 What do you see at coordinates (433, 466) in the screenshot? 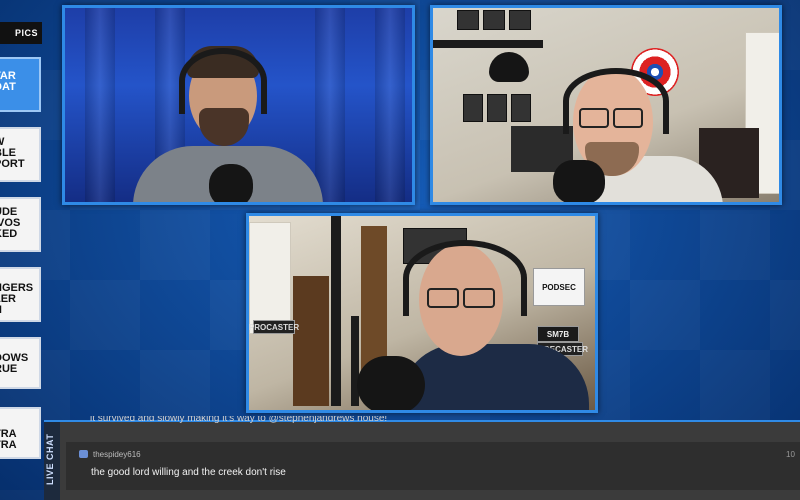
I see `chat-message` at bounding box center [433, 466].